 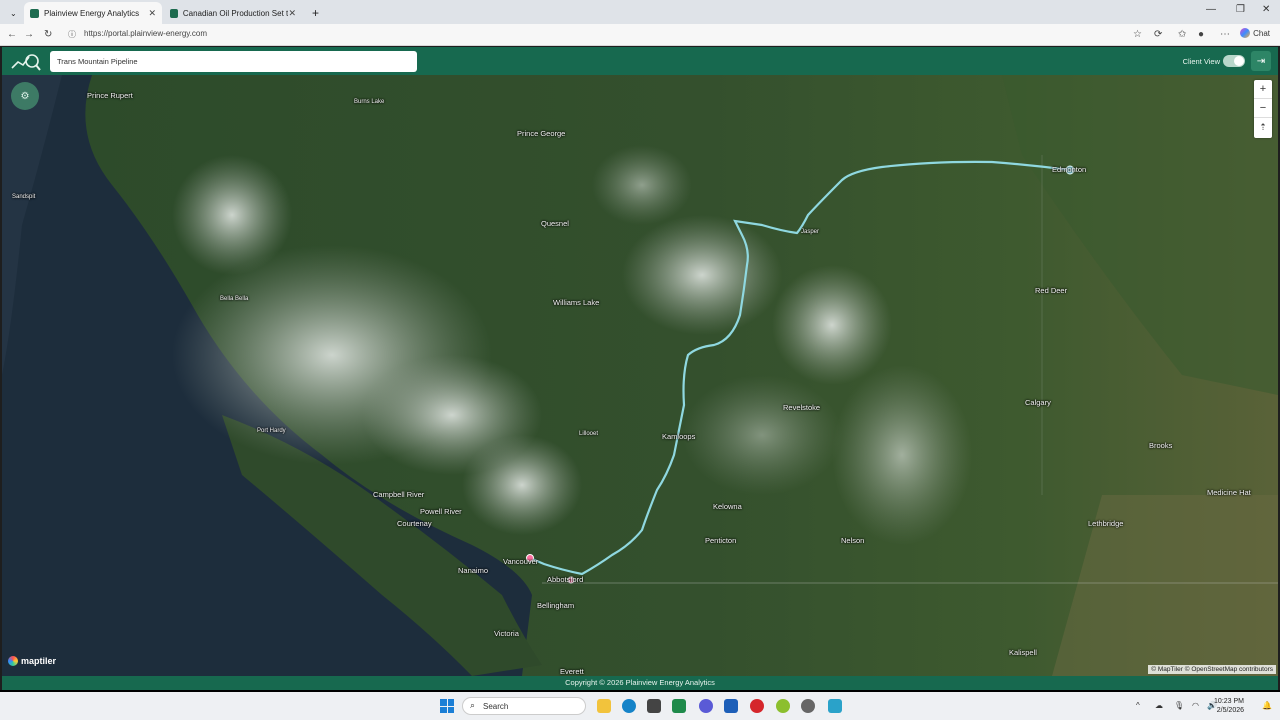 I want to click on zoom-controls: + − ⇡, so click(x=1263, y=109).